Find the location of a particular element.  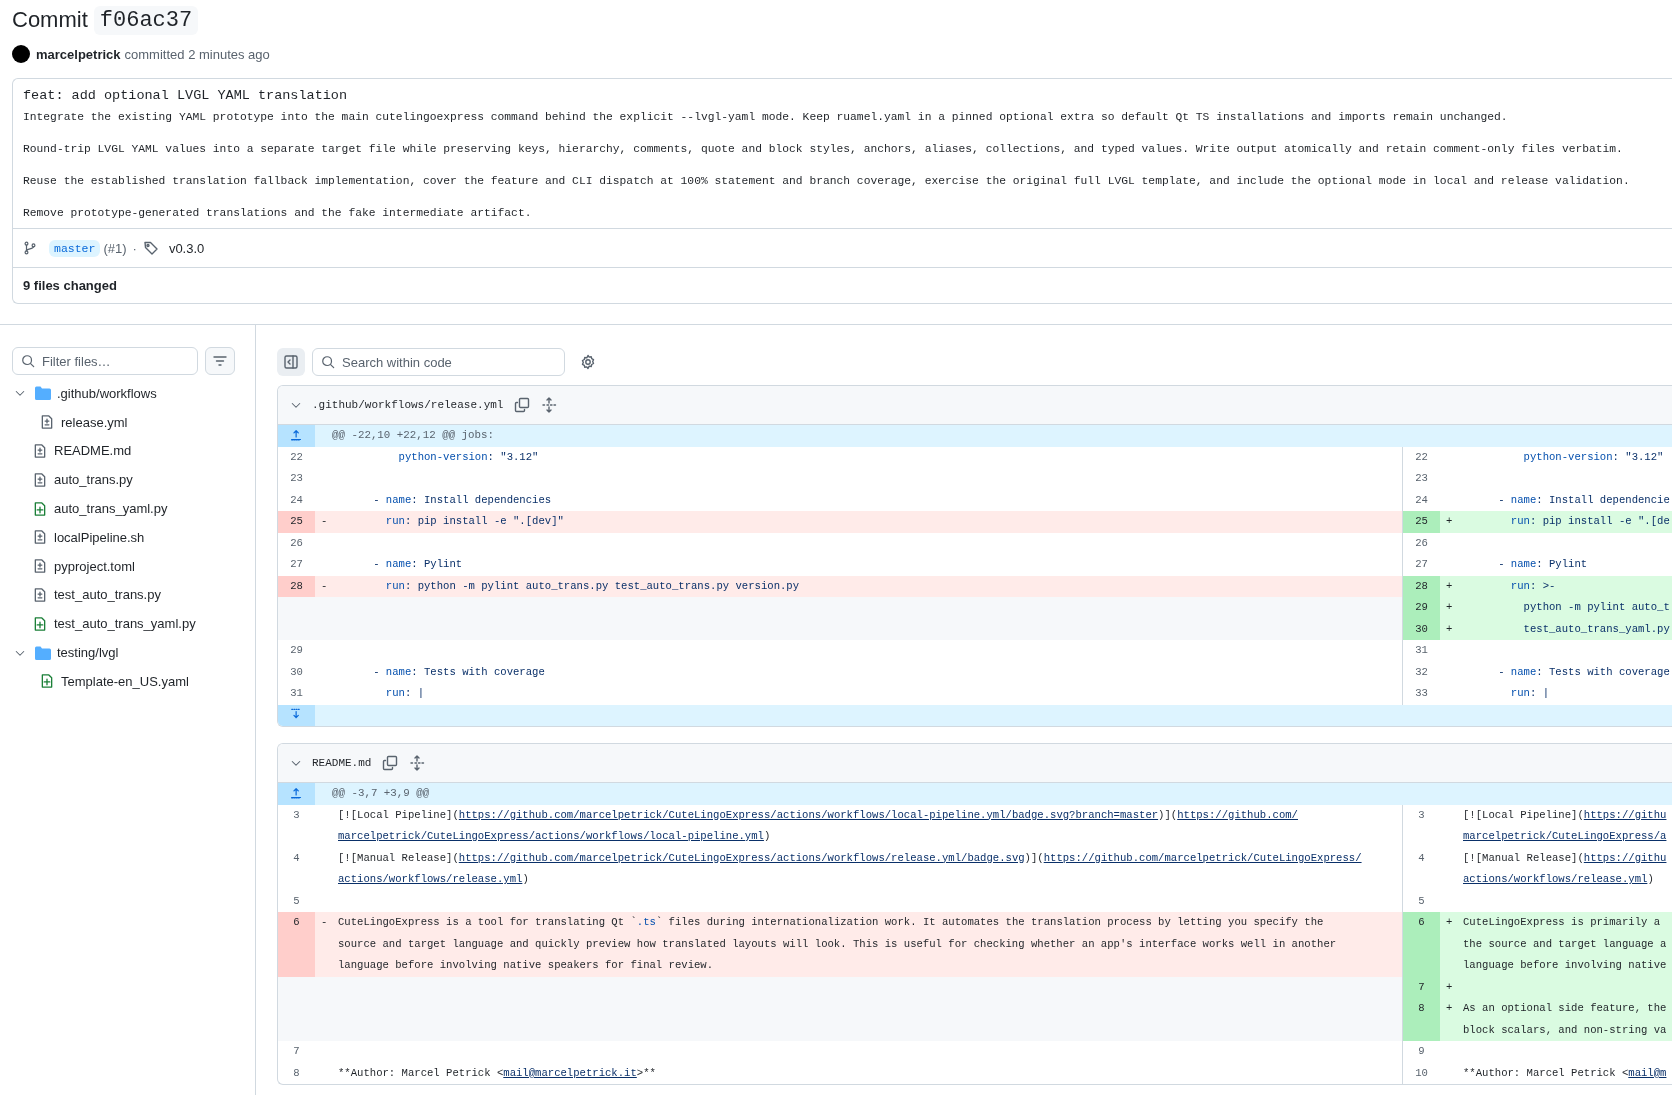

code-line: - name: Tests with coverage is located at coordinates (1584, 672).